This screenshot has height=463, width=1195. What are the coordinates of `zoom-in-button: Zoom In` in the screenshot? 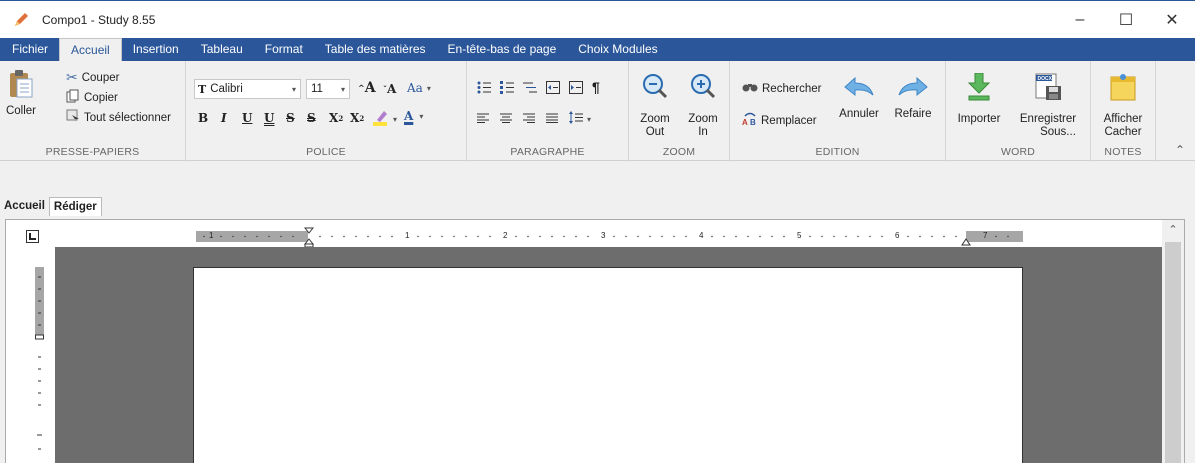 It's located at (703, 106).